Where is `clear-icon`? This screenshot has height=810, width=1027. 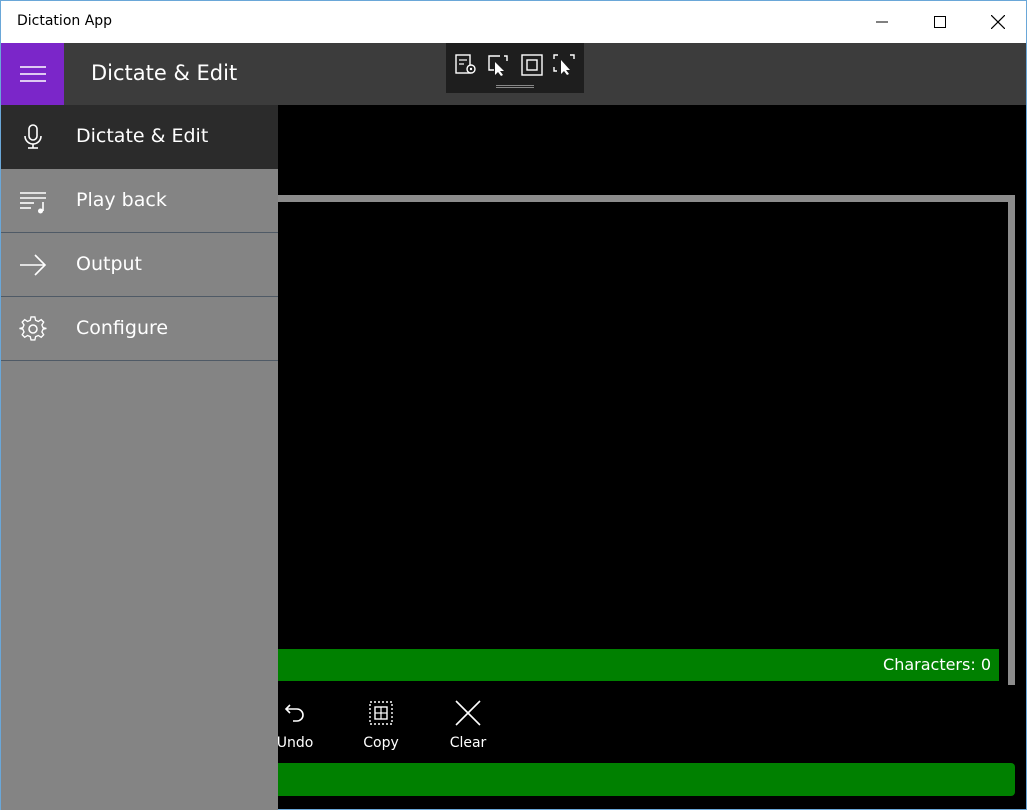
clear-icon is located at coordinates (468, 713).